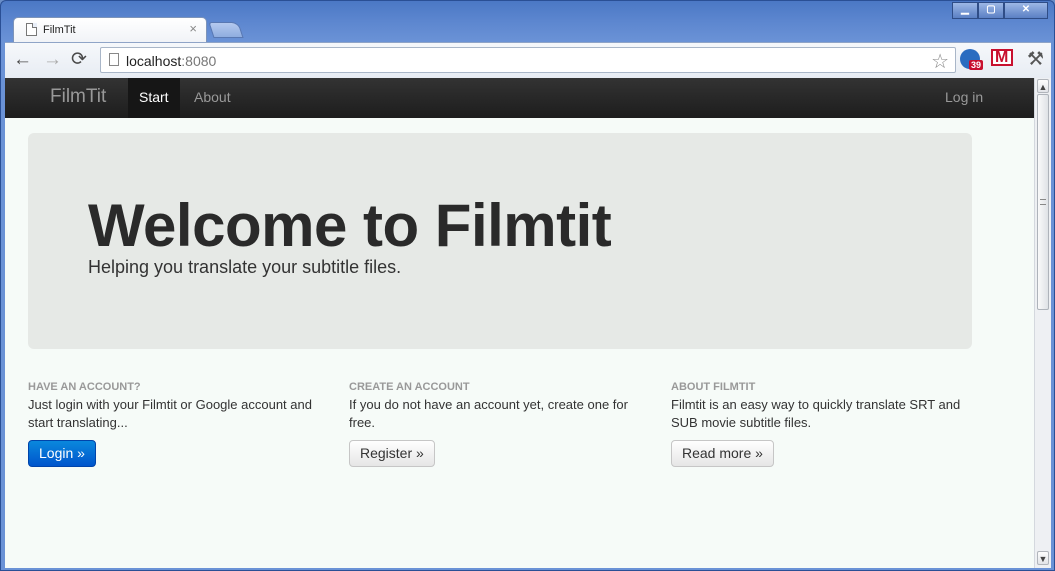 Image resolution: width=1055 pixels, height=571 pixels. What do you see at coordinates (1002, 58) in the screenshot?
I see `gmail-icon` at bounding box center [1002, 58].